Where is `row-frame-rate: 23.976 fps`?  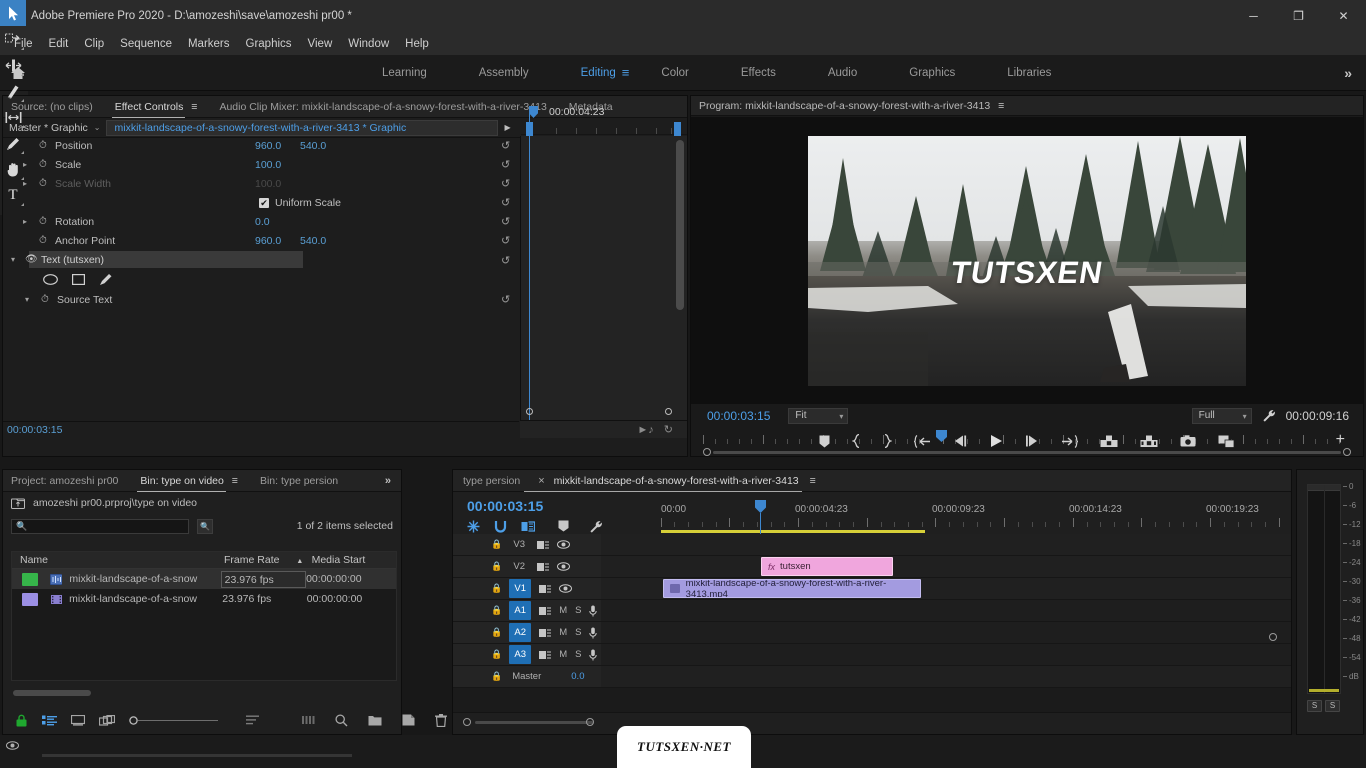
row-frame-rate: 23.976 fps is located at coordinates (263, 579).